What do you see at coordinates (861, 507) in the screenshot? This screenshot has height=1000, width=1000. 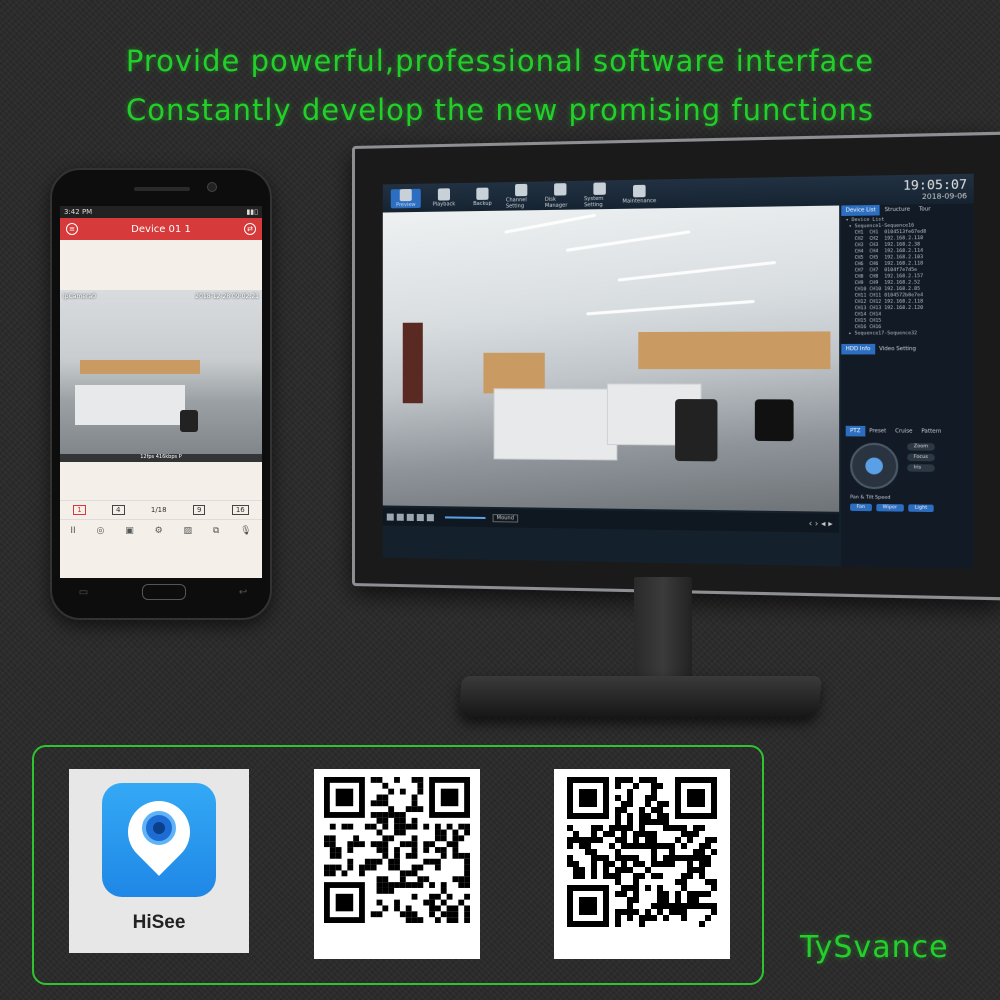 I see `fan-button: Fan` at bounding box center [861, 507].